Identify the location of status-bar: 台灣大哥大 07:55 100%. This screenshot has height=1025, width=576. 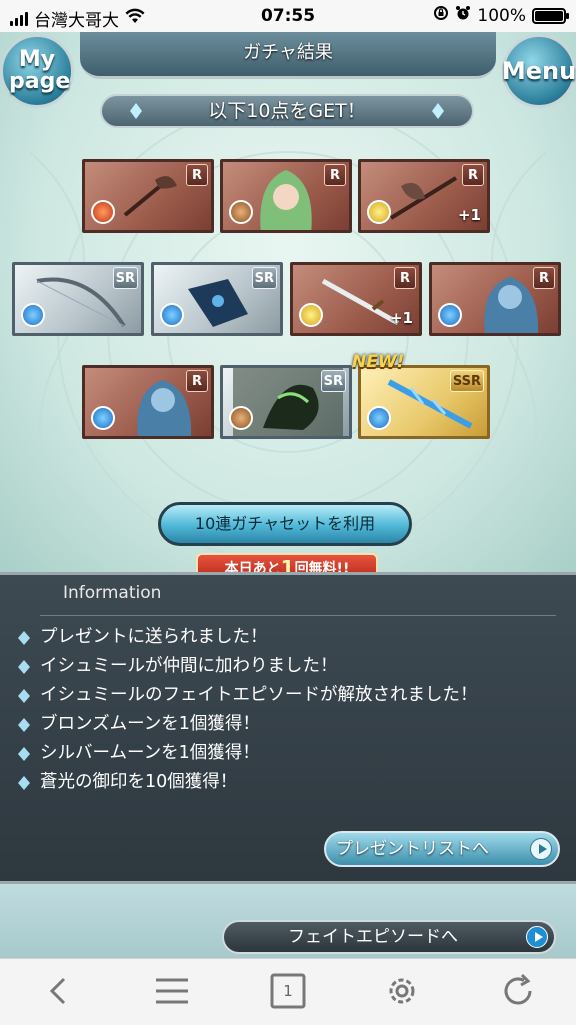
(288, 16).